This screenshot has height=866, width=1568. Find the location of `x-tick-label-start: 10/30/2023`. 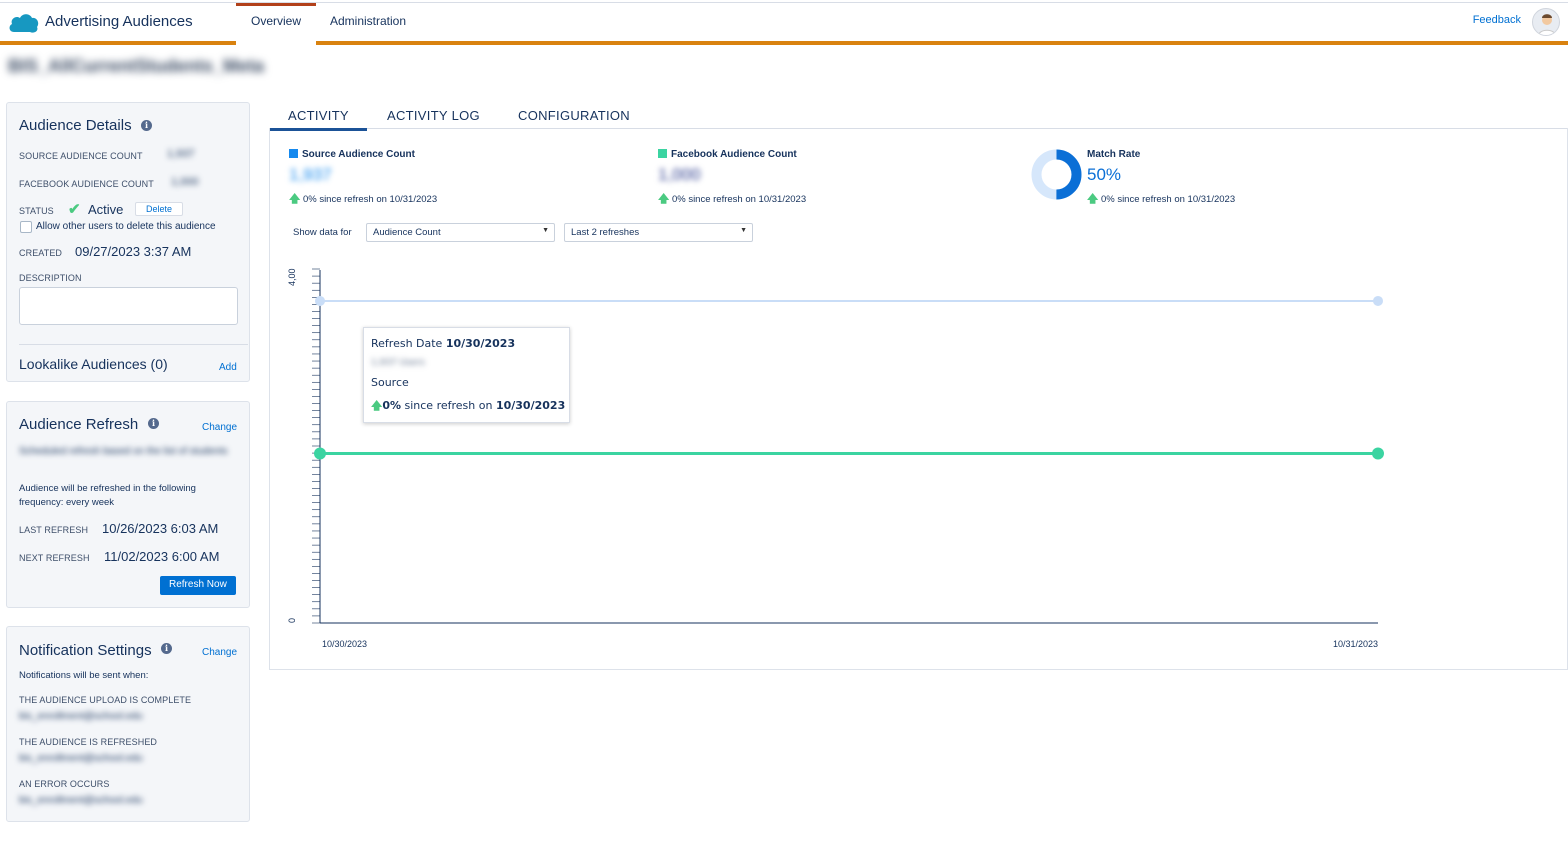

x-tick-label-start: 10/30/2023 is located at coordinates (344, 644).